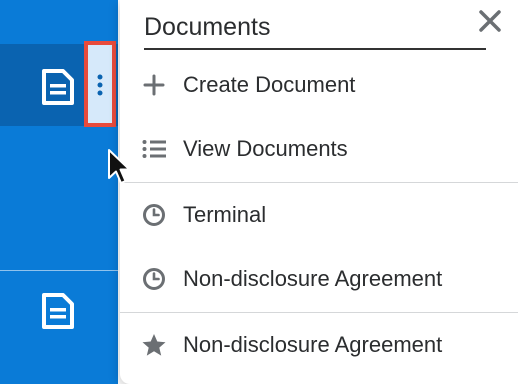 This screenshot has width=518, height=384. I want to click on plus-icon, so click(154, 85).